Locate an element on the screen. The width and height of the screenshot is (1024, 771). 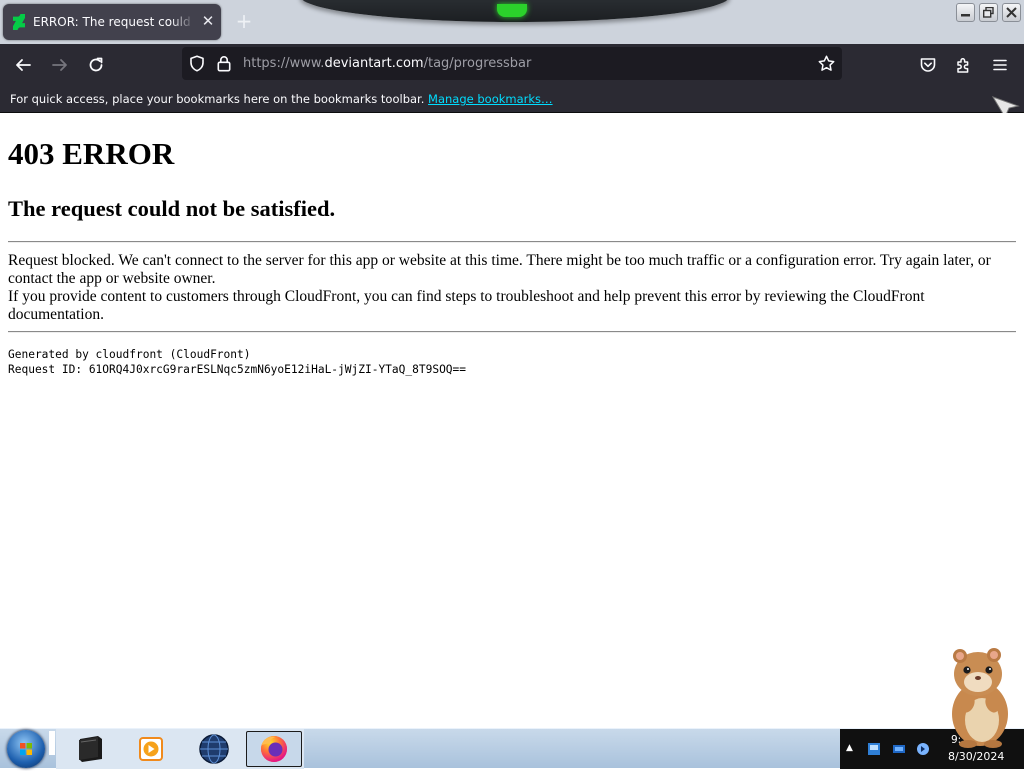
forward-button is located at coordinates (60, 65).